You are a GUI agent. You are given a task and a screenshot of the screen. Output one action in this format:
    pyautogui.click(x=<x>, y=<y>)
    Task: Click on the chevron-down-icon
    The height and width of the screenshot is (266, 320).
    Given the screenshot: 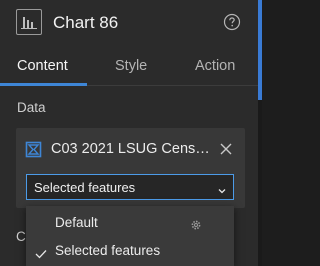 What is the action you would take?
    pyautogui.click(x=222, y=188)
    